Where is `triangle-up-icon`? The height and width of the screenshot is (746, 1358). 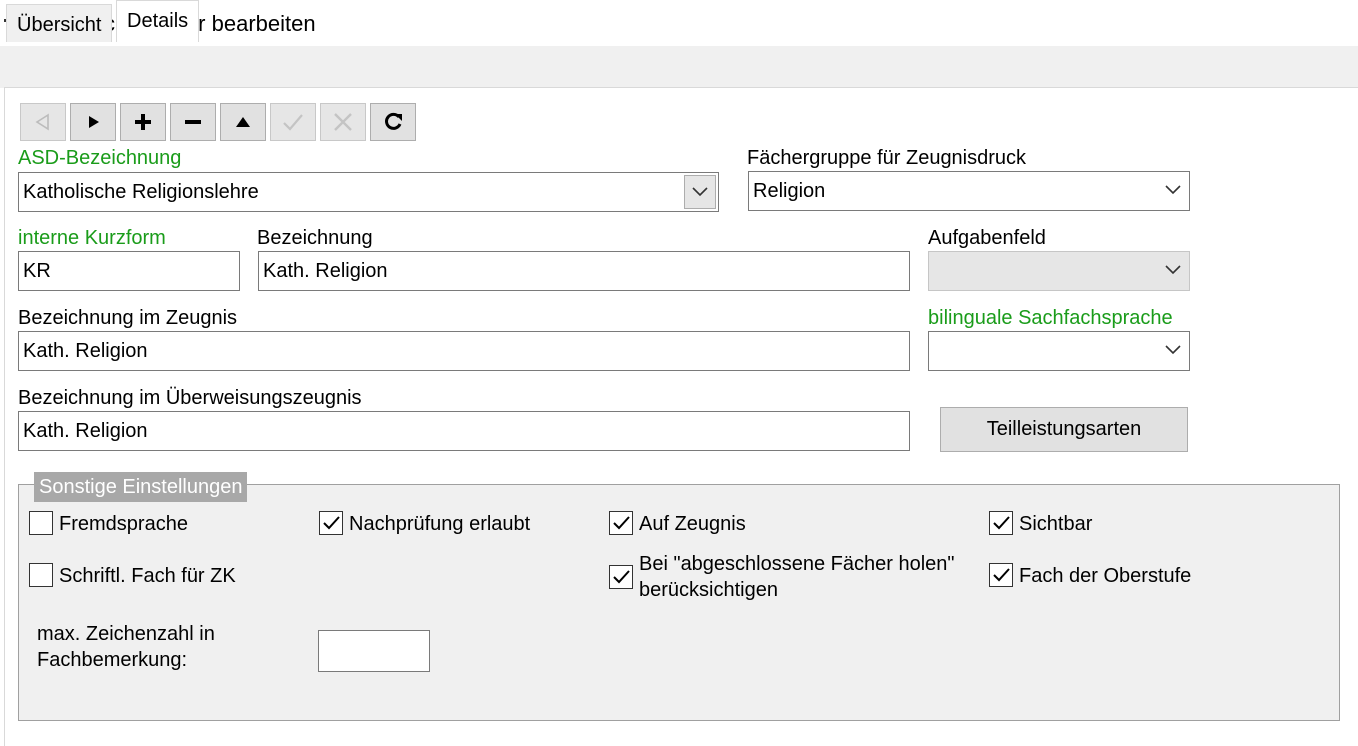 triangle-up-icon is located at coordinates (243, 122).